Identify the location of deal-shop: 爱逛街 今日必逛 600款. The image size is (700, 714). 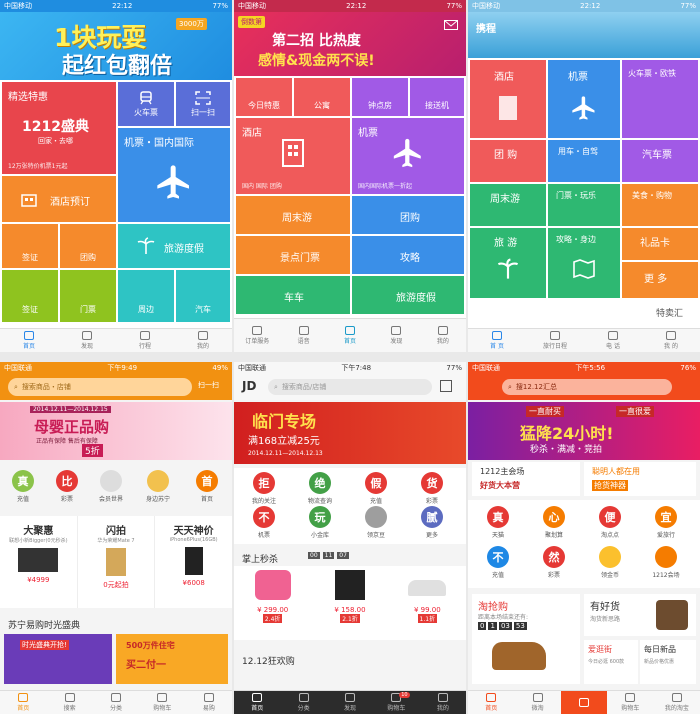
(611, 662).